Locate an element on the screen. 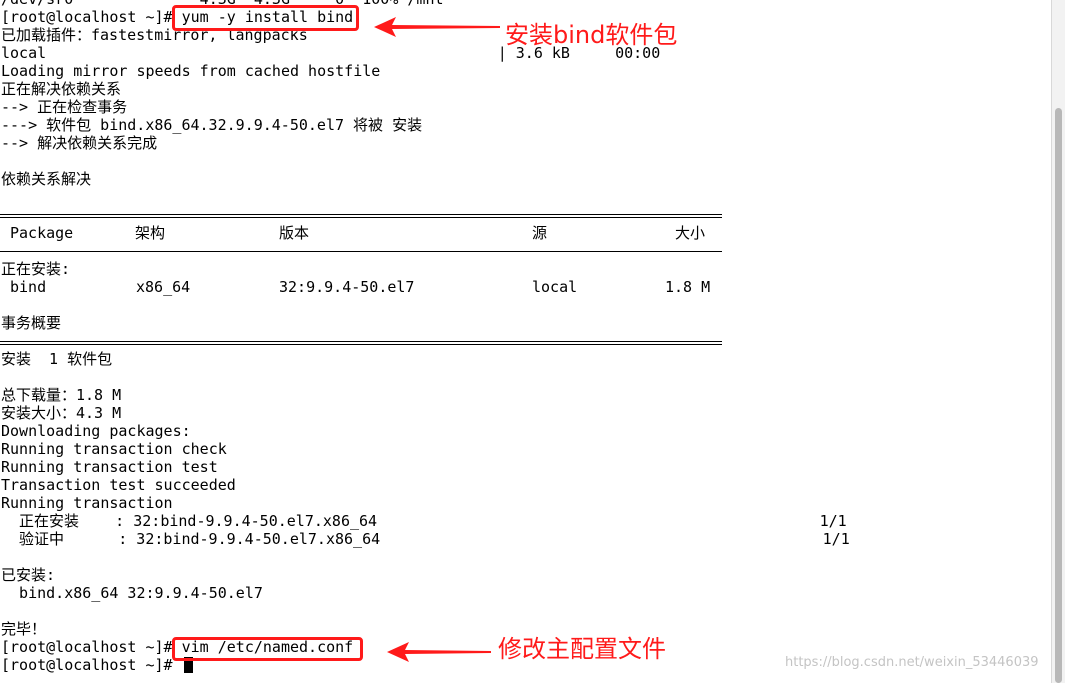 The height and width of the screenshot is (683, 1065). terminal-line: 验证中 : 32:bind-9.9.4-50.el7.x86_64 1/1 is located at coordinates (425, 539).